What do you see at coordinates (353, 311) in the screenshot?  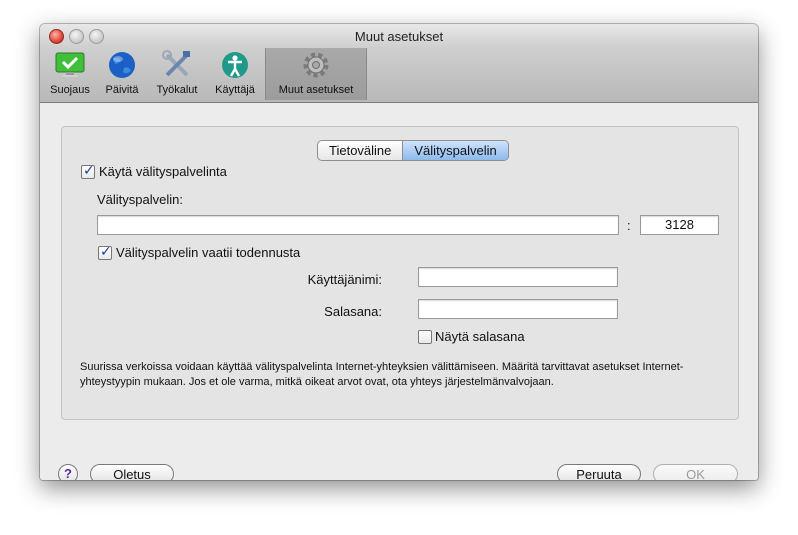 I see `password-label: Salasana:` at bounding box center [353, 311].